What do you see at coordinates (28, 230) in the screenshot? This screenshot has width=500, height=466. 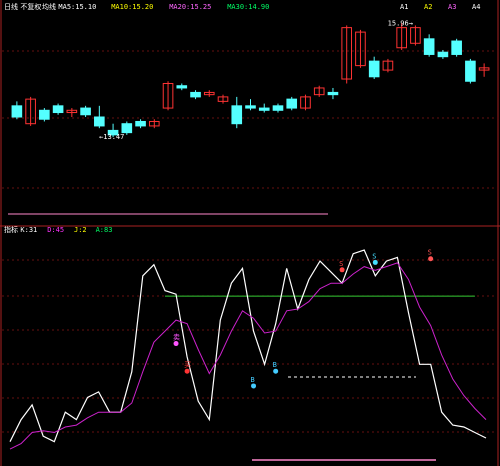 I see `indicator-header-text: K:31` at bounding box center [28, 230].